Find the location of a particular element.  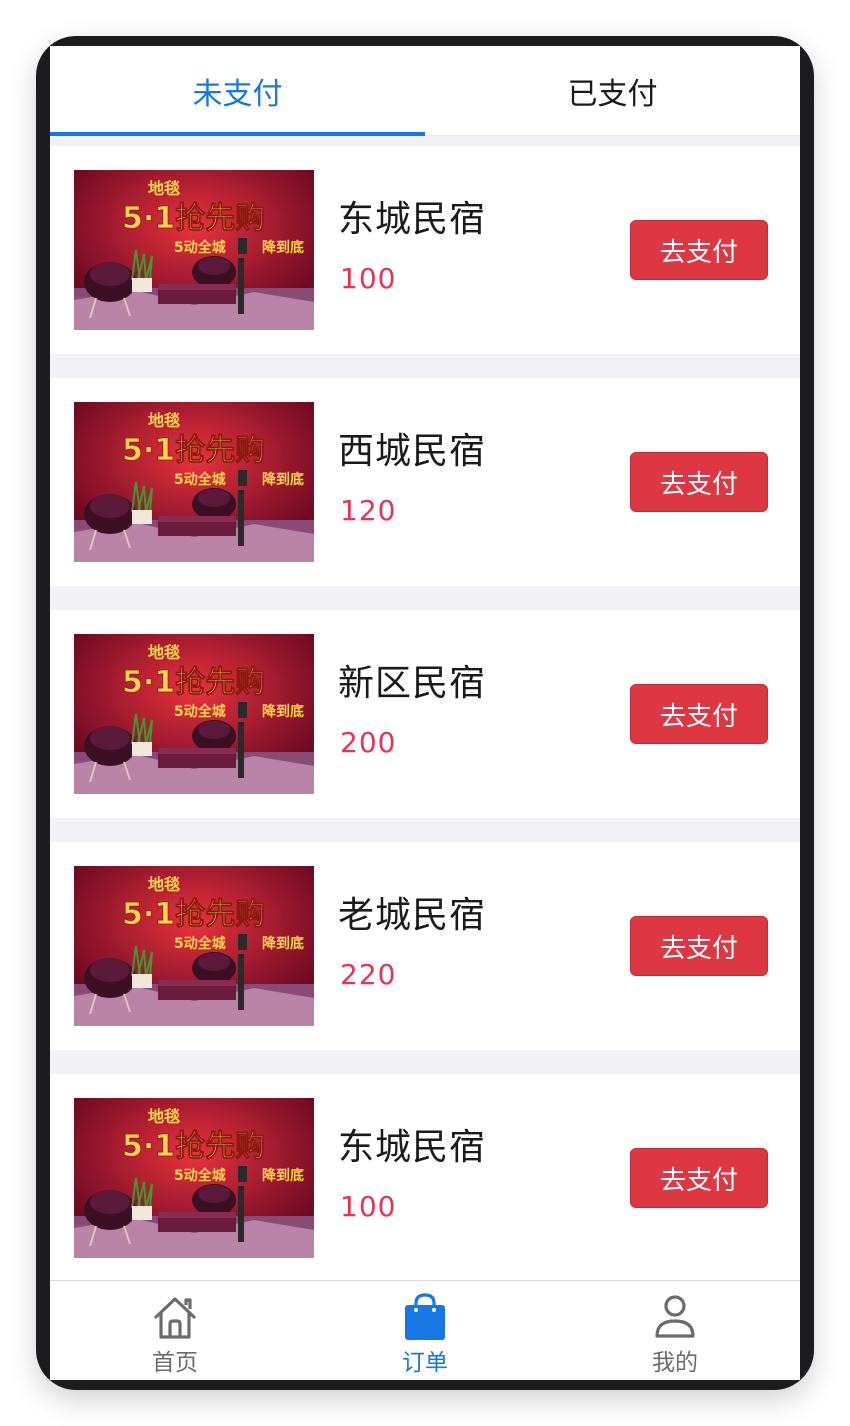

shopping-bag-icon is located at coordinates (425, 1316).